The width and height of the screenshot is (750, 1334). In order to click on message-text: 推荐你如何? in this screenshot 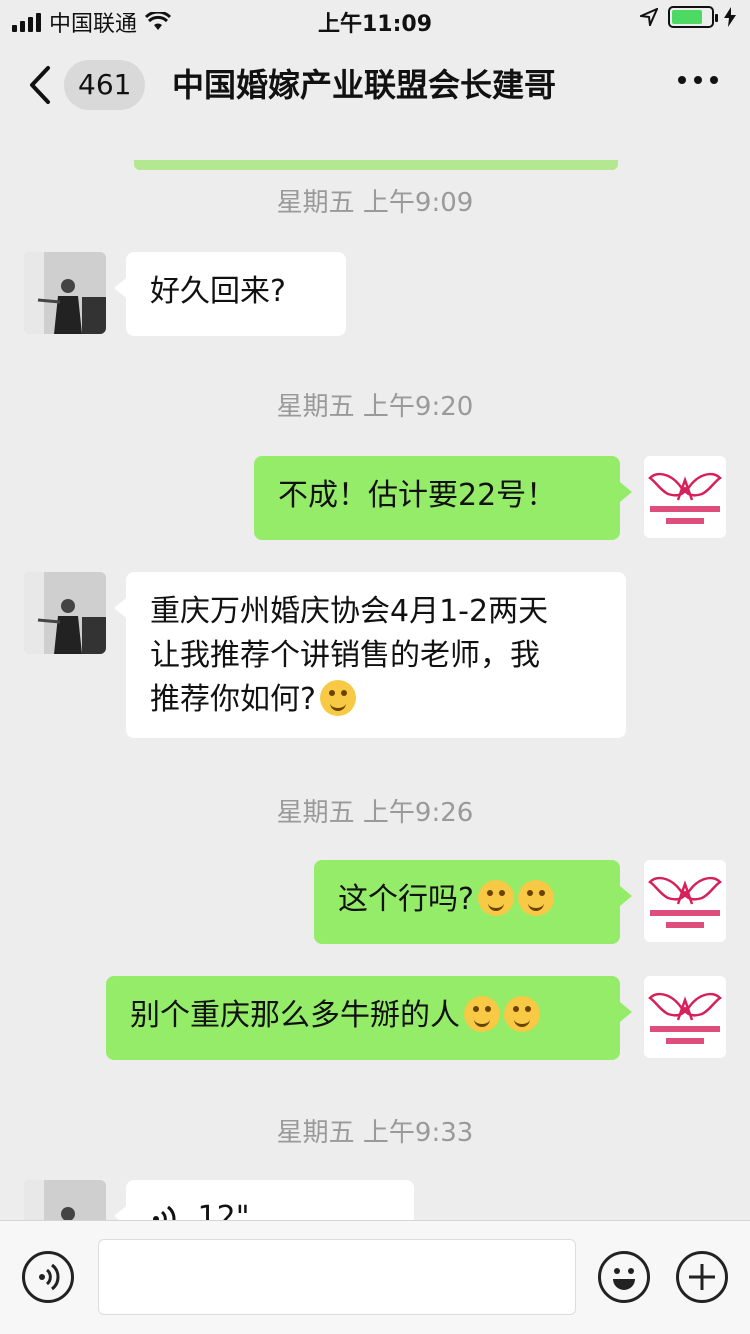, I will do `click(233, 699)`.